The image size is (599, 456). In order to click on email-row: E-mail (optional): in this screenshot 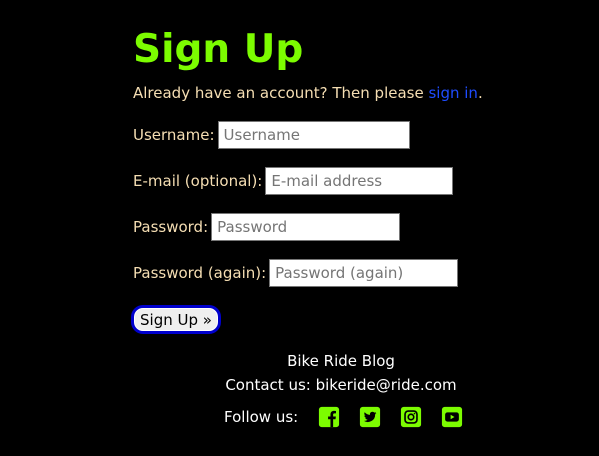, I will do `click(293, 181)`.